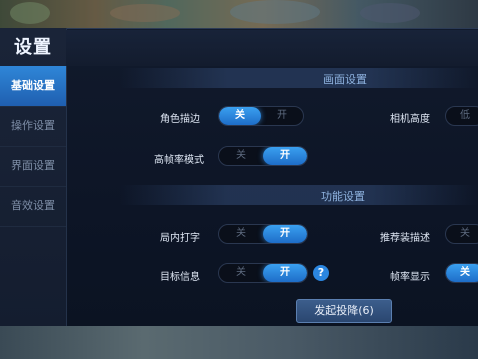 This screenshot has width=478, height=359. What do you see at coordinates (241, 156) in the screenshot?
I see `hfr-off-option: 关` at bounding box center [241, 156].